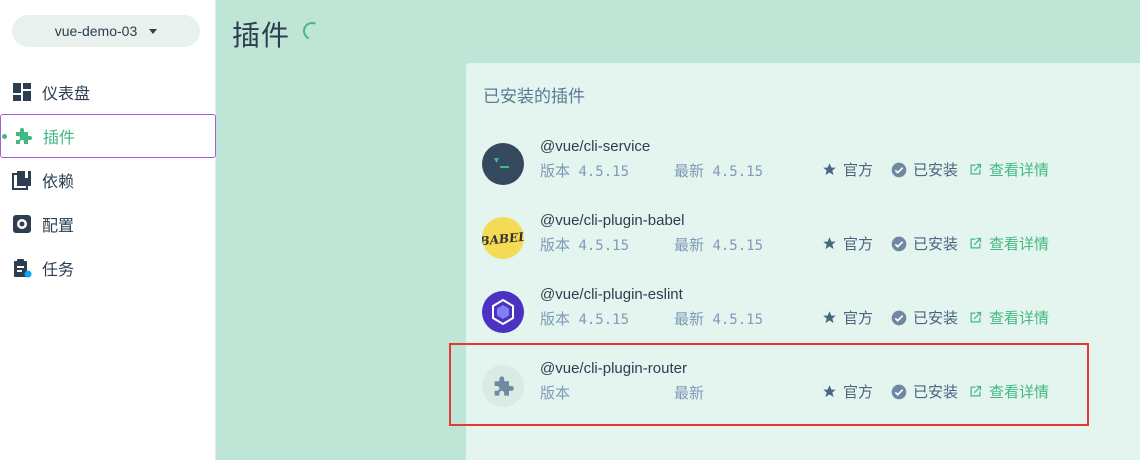  Describe the element at coordinates (769, 384) in the screenshot. I see `highlight-box` at that location.